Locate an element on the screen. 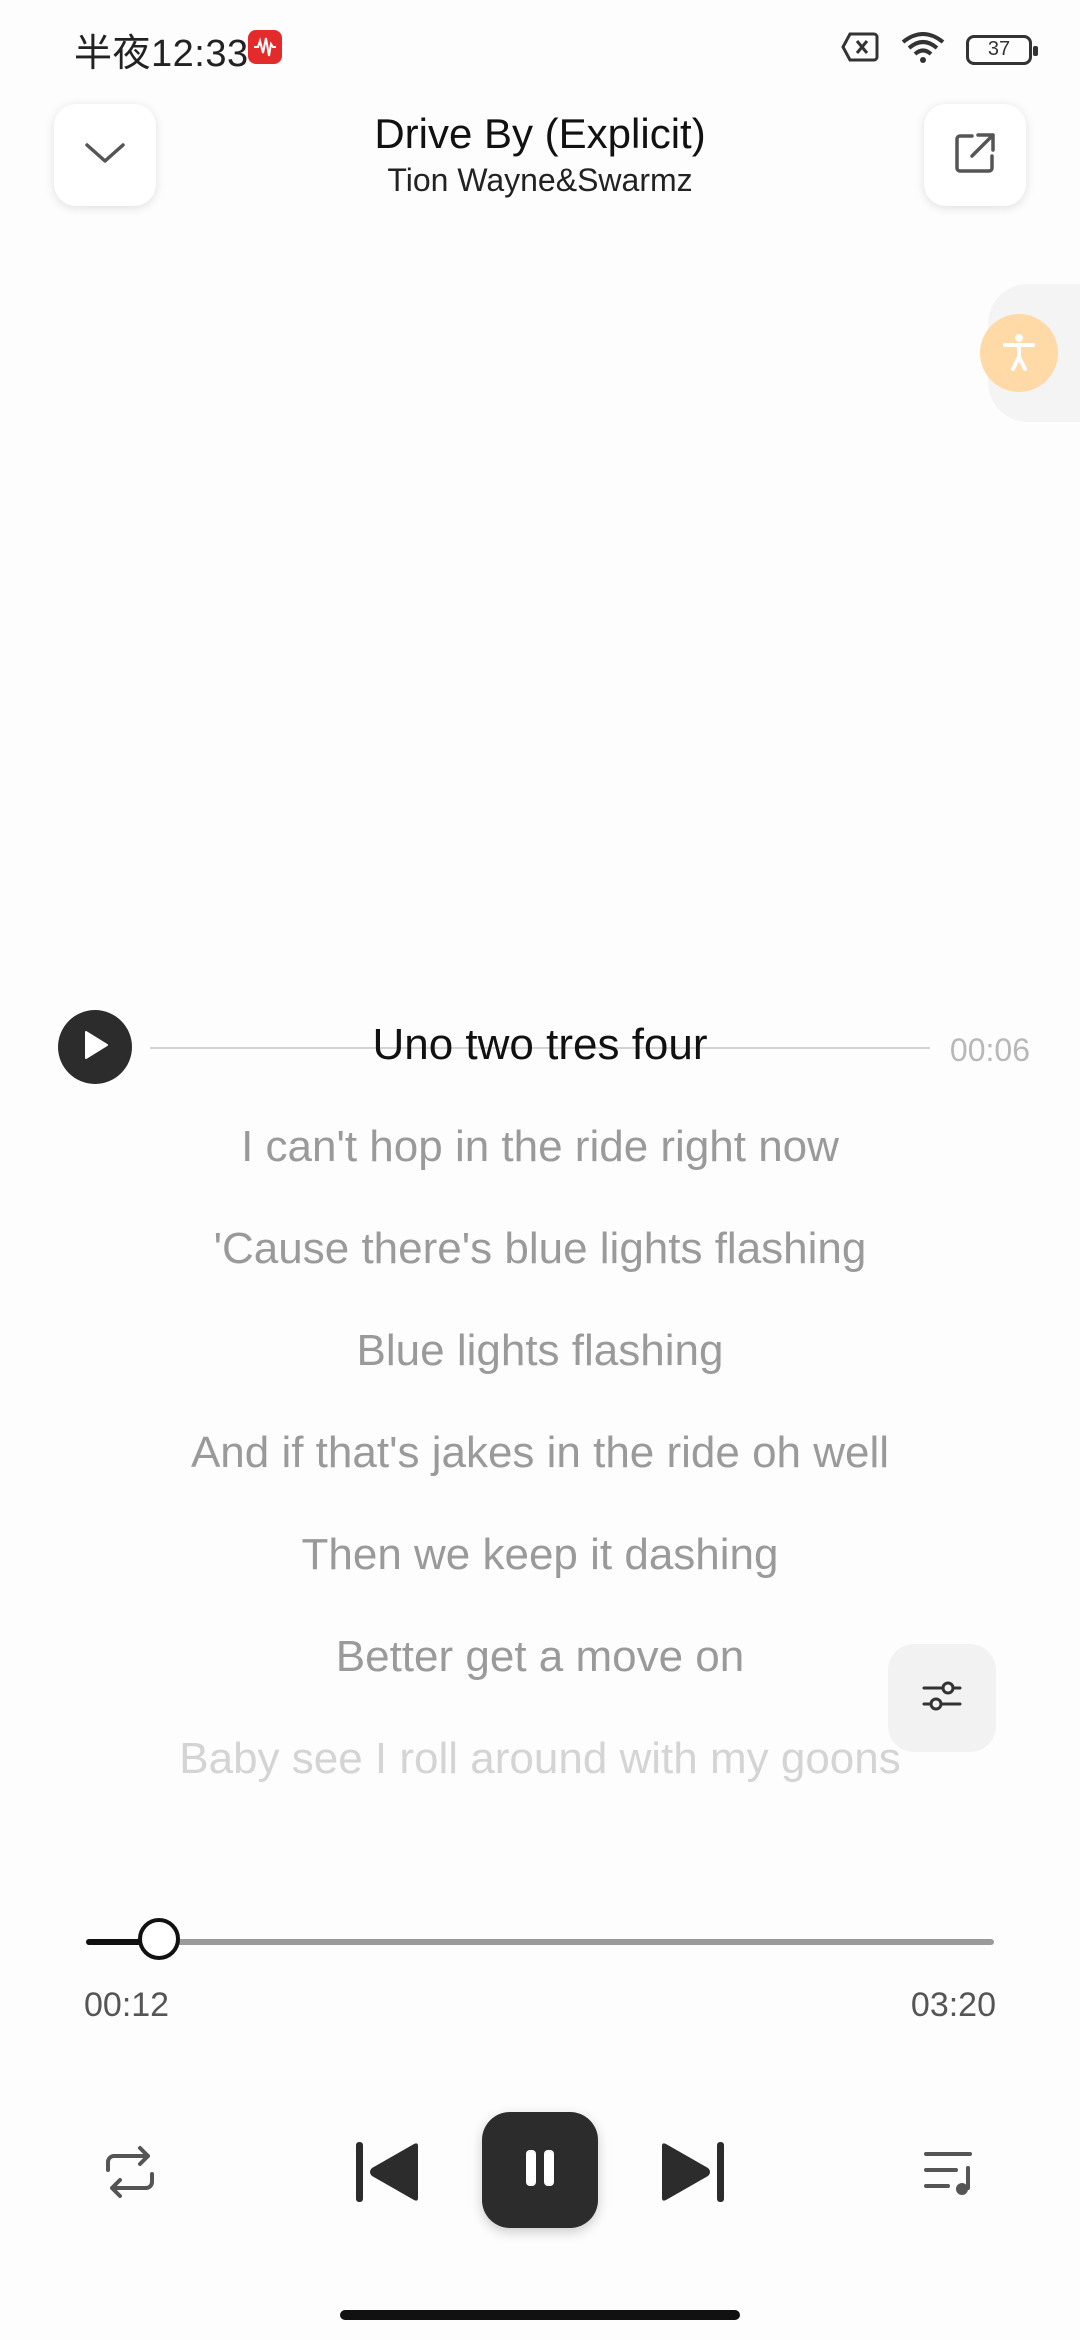 The image size is (1080, 2340). equalizer-icon is located at coordinates (942, 1698).